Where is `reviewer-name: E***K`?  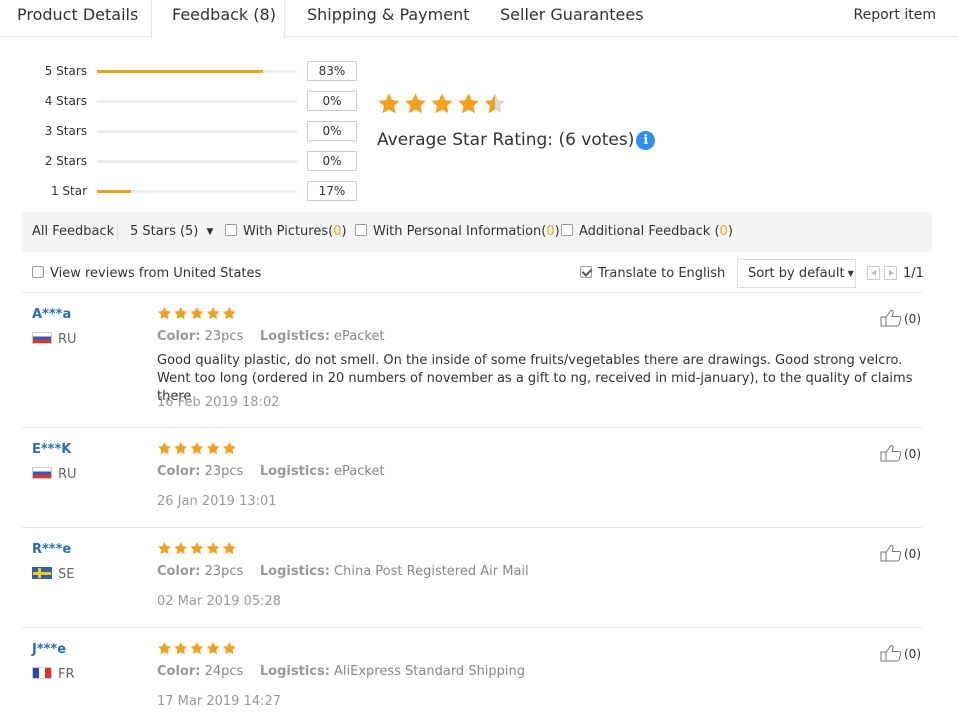 reviewer-name: E***K is located at coordinates (51, 450).